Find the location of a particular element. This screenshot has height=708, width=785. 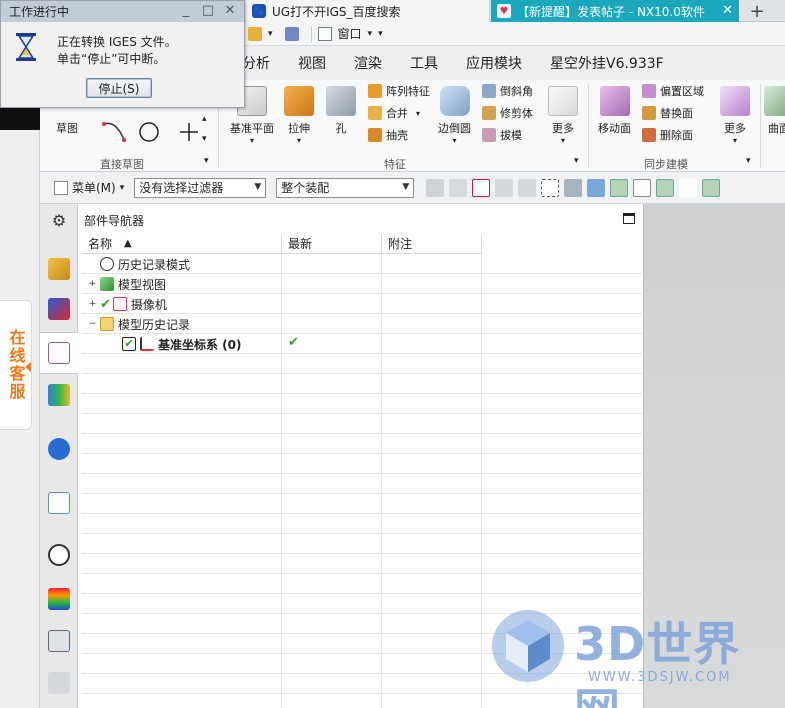

info-icon is located at coordinates (59, 449).